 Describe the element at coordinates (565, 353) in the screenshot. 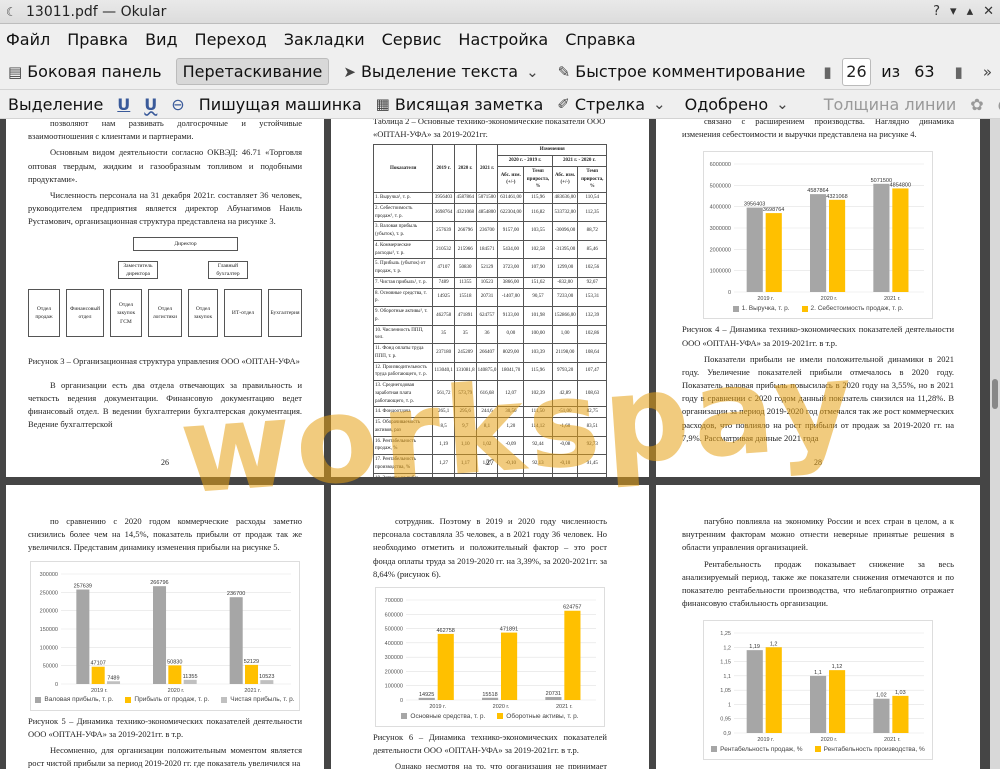

I see `table-cell: 21198,00` at that location.